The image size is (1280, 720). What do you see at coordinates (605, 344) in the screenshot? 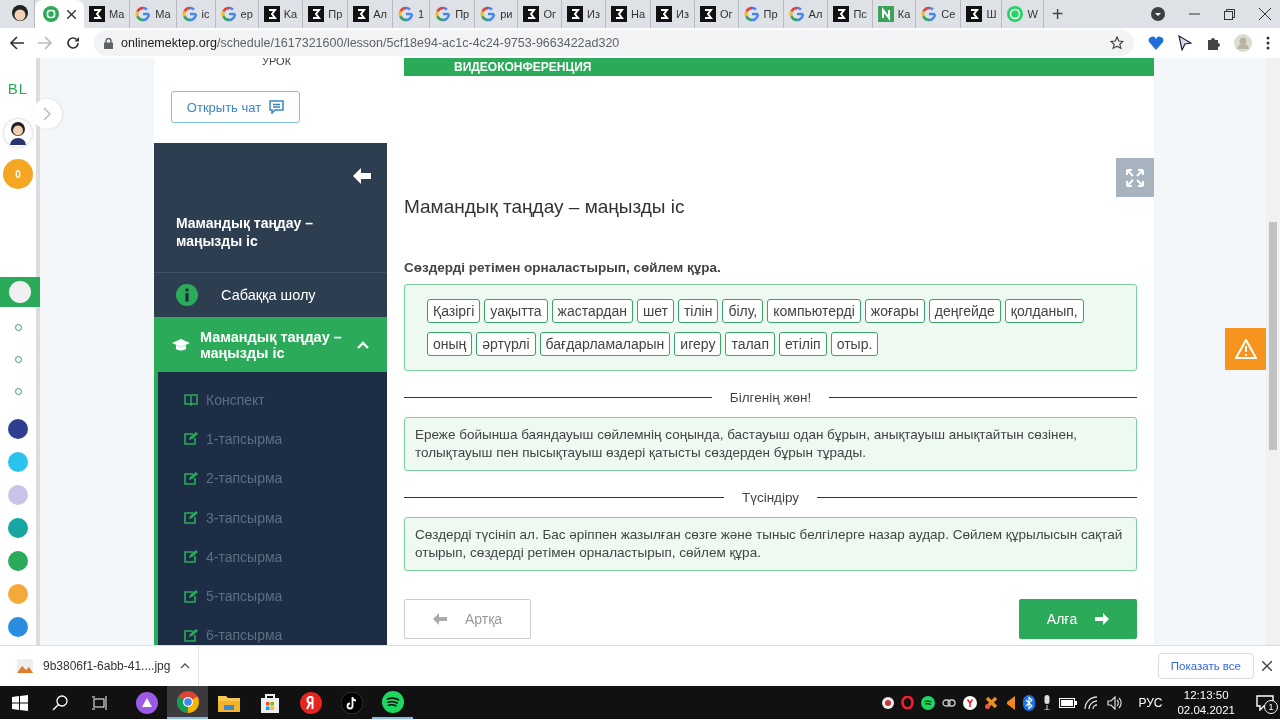
I see `word-chip: бағдарламаларын` at bounding box center [605, 344].